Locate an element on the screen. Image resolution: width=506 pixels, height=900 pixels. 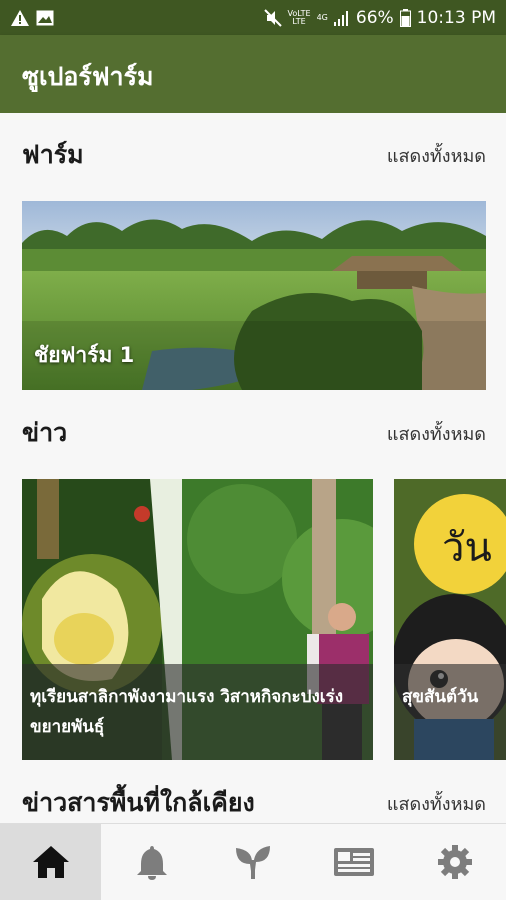
sprout-icon is located at coordinates (253, 862).